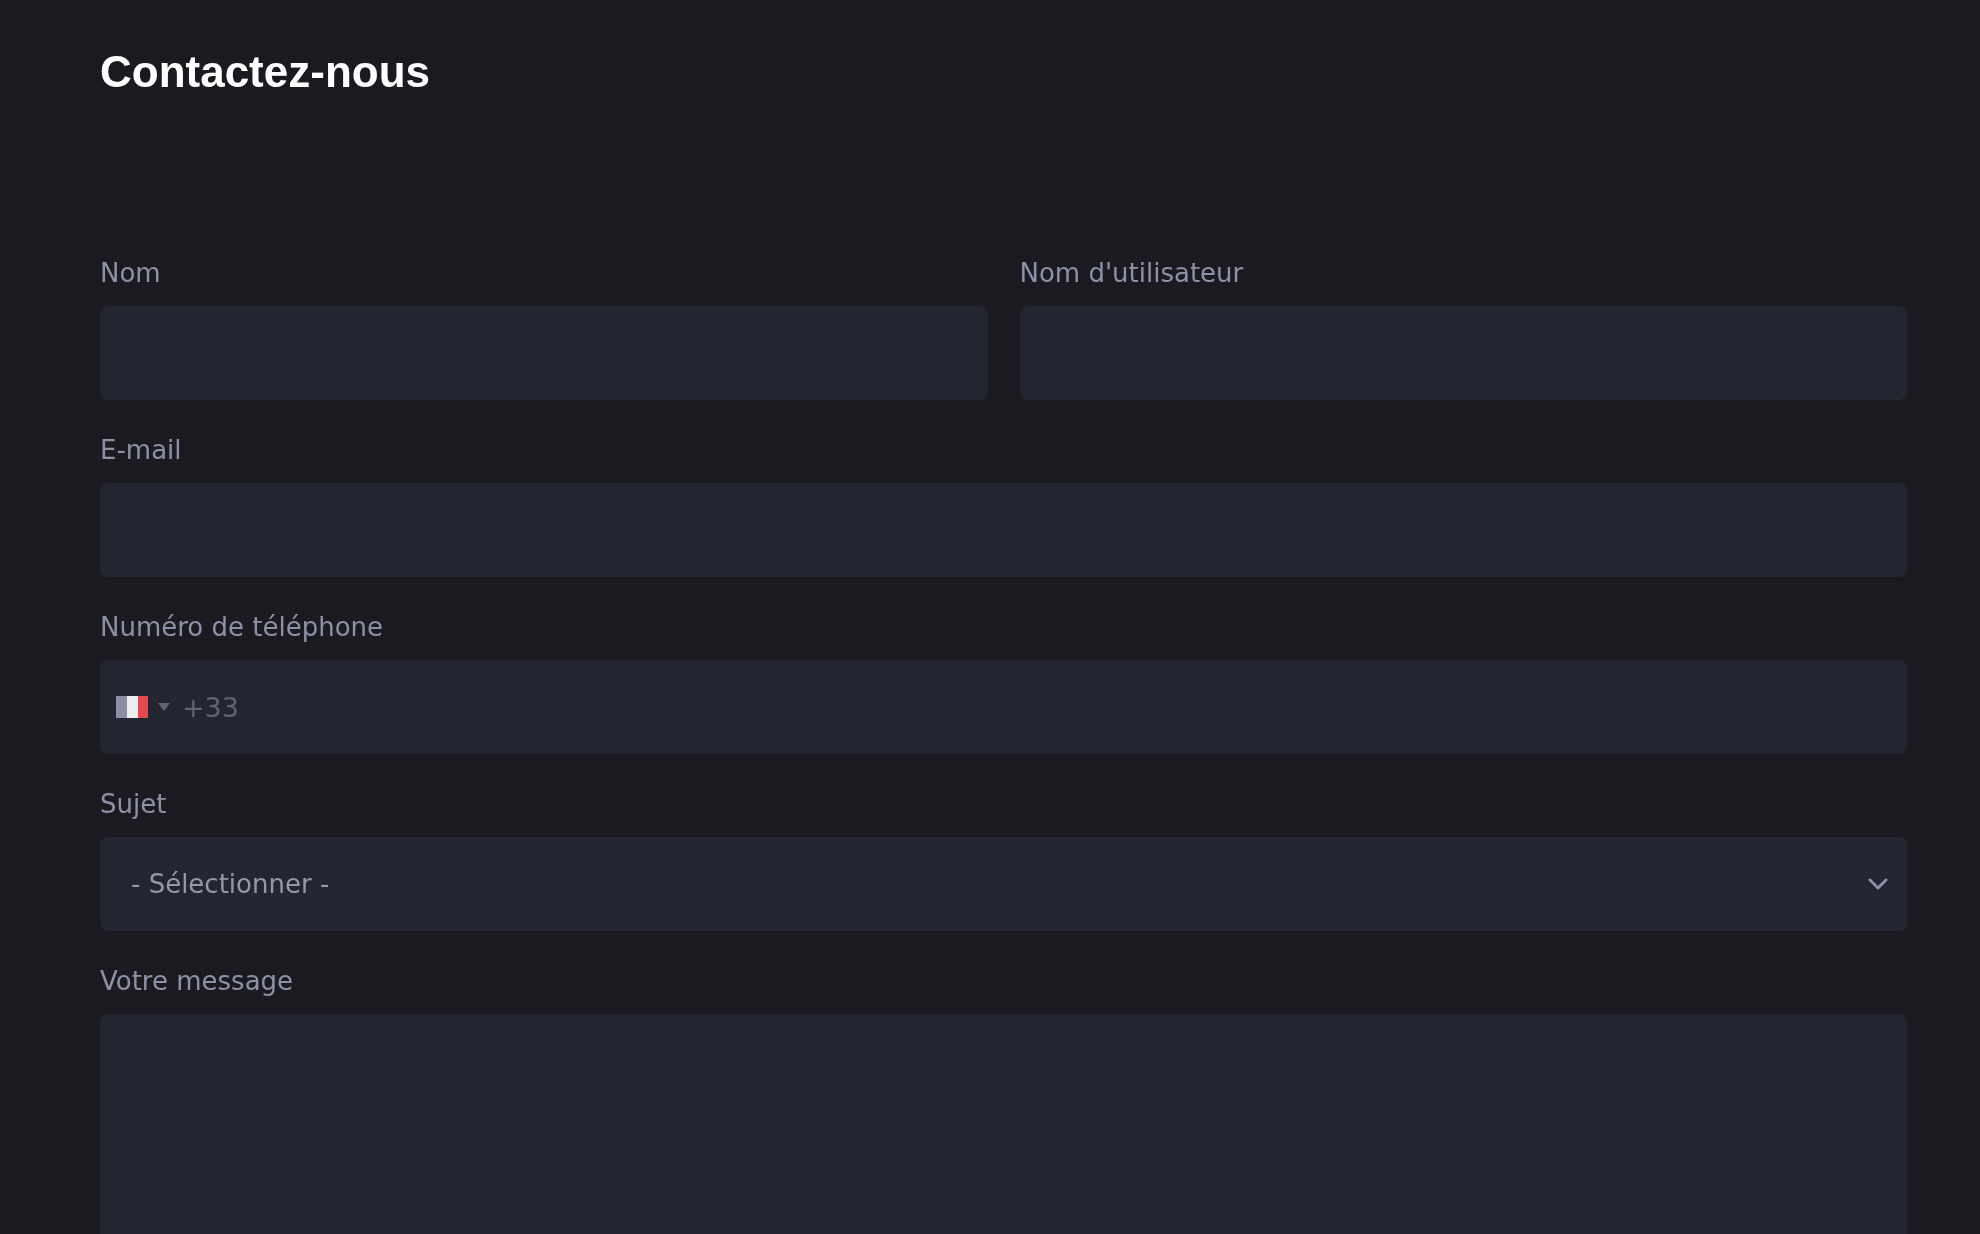 This screenshot has height=1234, width=1980. What do you see at coordinates (242, 627) in the screenshot?
I see `field-label: Numéro de téléphone` at bounding box center [242, 627].